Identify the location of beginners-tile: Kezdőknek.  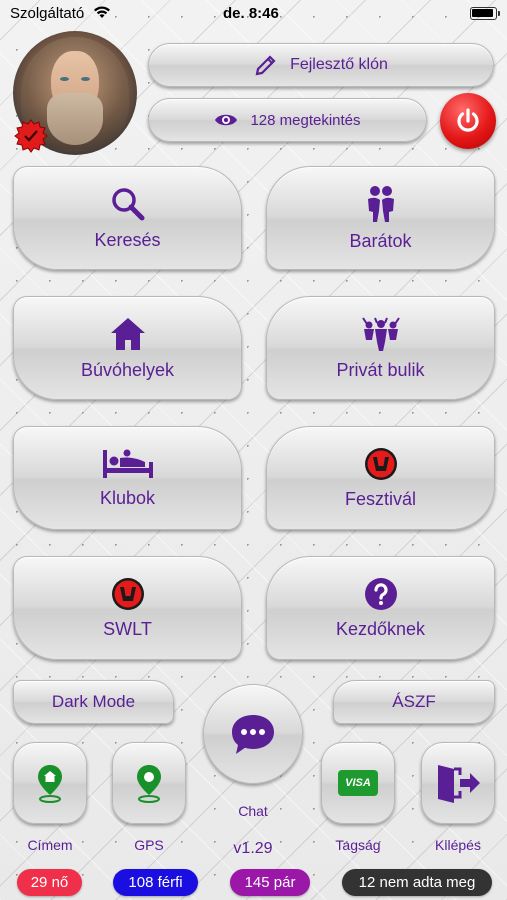
(380, 608).